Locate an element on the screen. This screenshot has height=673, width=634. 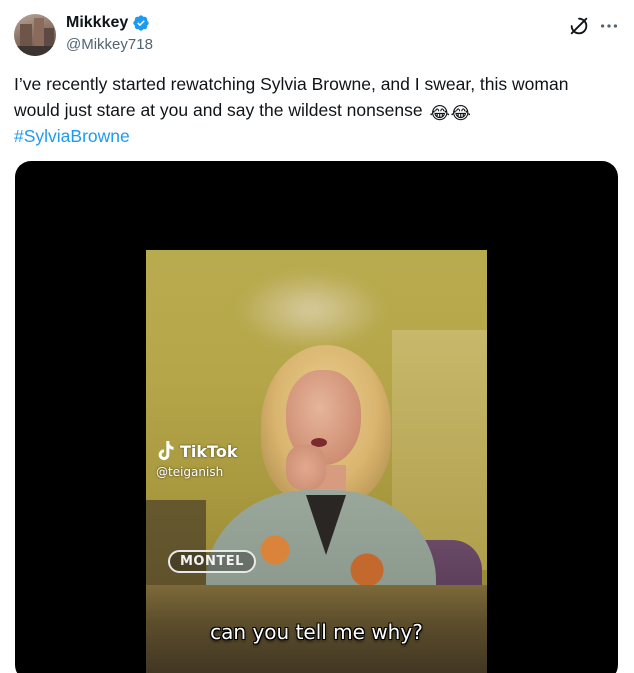
user-block: Mikkkey @Mikkey718 is located at coordinates (109, 33).